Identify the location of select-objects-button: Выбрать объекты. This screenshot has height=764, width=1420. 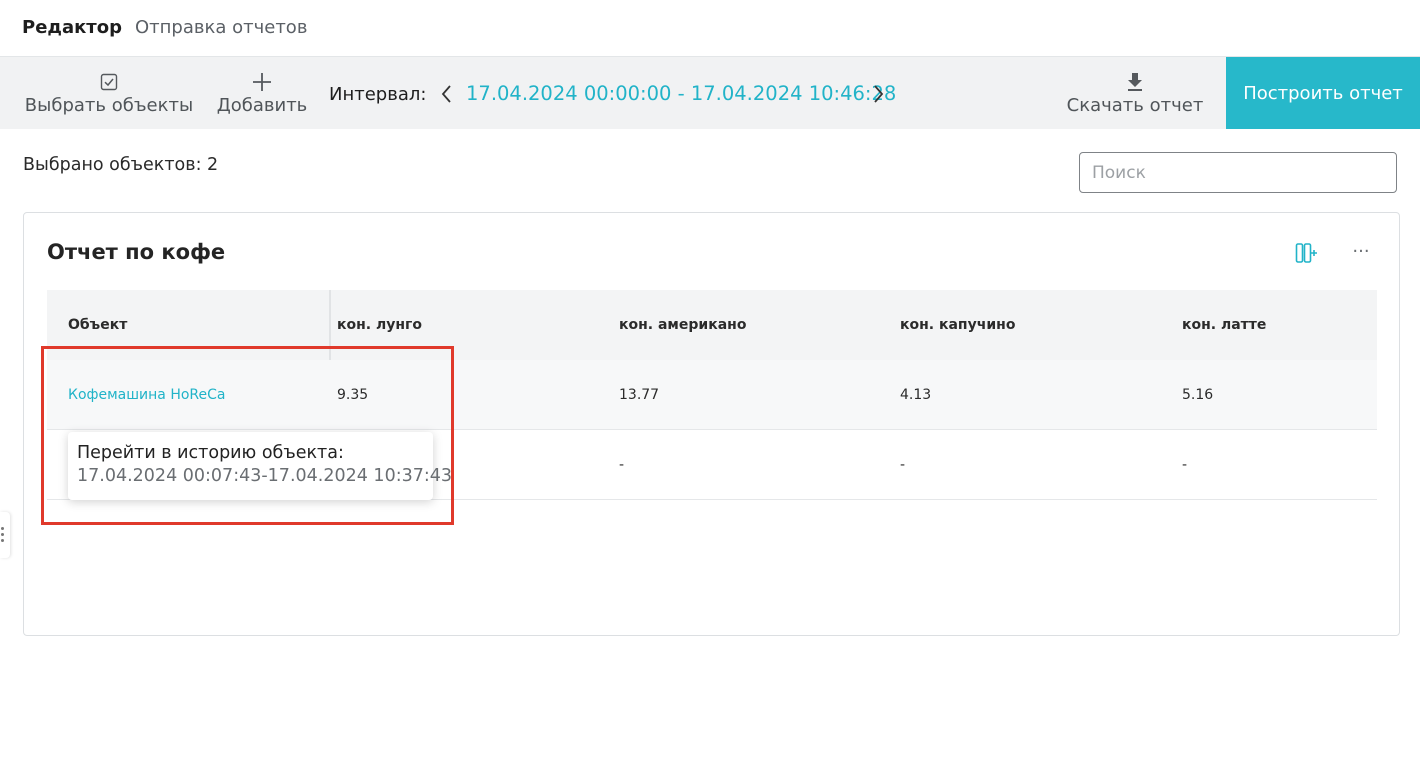
(109, 93).